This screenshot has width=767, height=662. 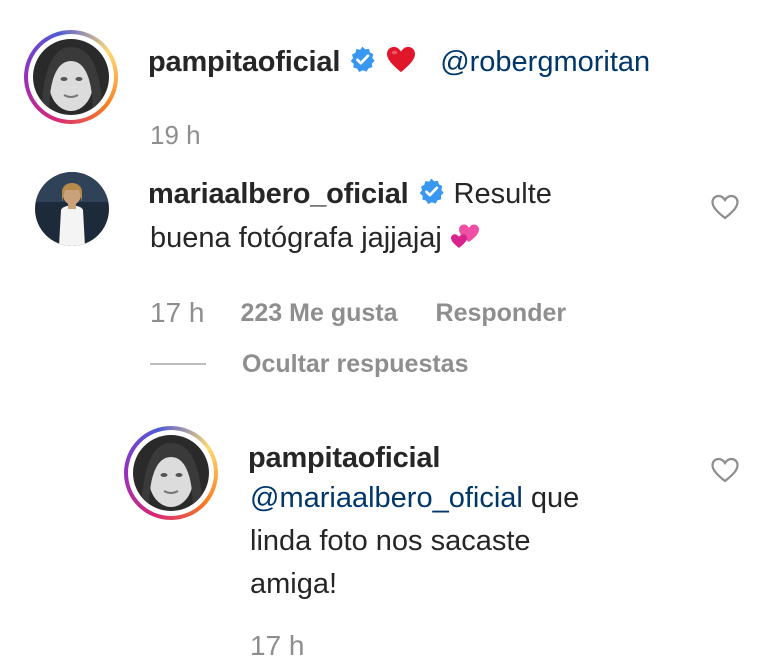 What do you see at coordinates (501, 313) in the screenshot?
I see `reply-button: Responder` at bounding box center [501, 313].